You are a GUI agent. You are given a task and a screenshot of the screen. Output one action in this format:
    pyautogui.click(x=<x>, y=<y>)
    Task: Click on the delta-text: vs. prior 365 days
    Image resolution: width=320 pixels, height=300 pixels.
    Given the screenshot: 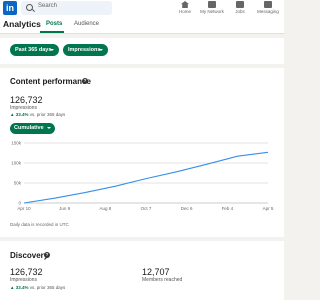 What is the action you would take?
    pyautogui.click(x=47, y=287)
    